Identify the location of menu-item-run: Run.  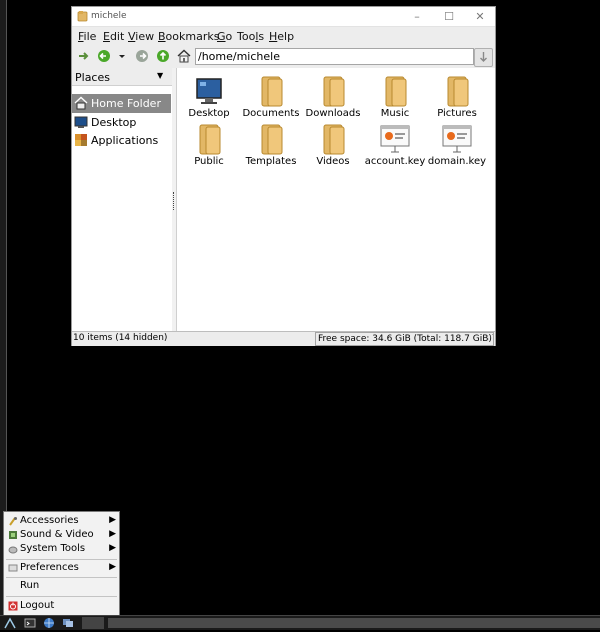
(61, 586).